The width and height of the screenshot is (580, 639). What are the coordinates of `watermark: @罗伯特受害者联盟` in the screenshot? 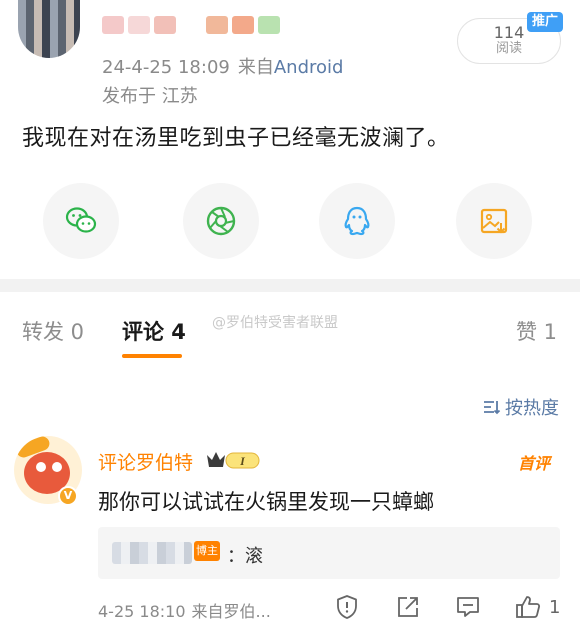 It's located at (275, 323).